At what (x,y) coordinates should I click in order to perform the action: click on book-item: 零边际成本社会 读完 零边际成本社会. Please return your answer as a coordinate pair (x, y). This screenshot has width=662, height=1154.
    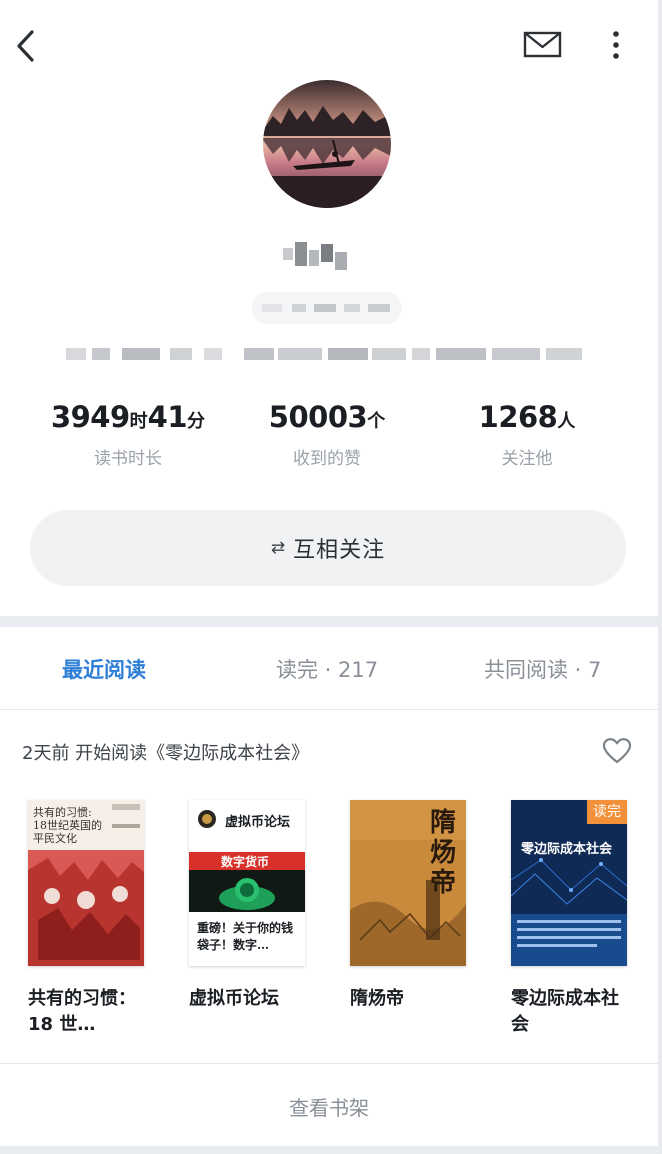
    Looking at the image, I should click on (570, 919).